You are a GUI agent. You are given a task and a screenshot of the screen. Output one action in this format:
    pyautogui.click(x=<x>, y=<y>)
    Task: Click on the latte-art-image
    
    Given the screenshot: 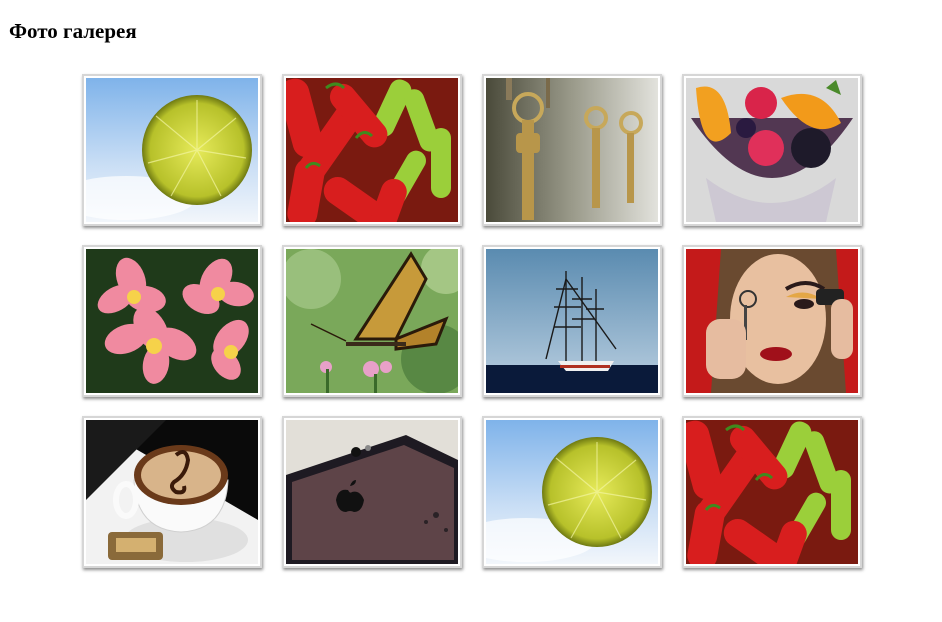 What is the action you would take?
    pyautogui.click(x=172, y=492)
    